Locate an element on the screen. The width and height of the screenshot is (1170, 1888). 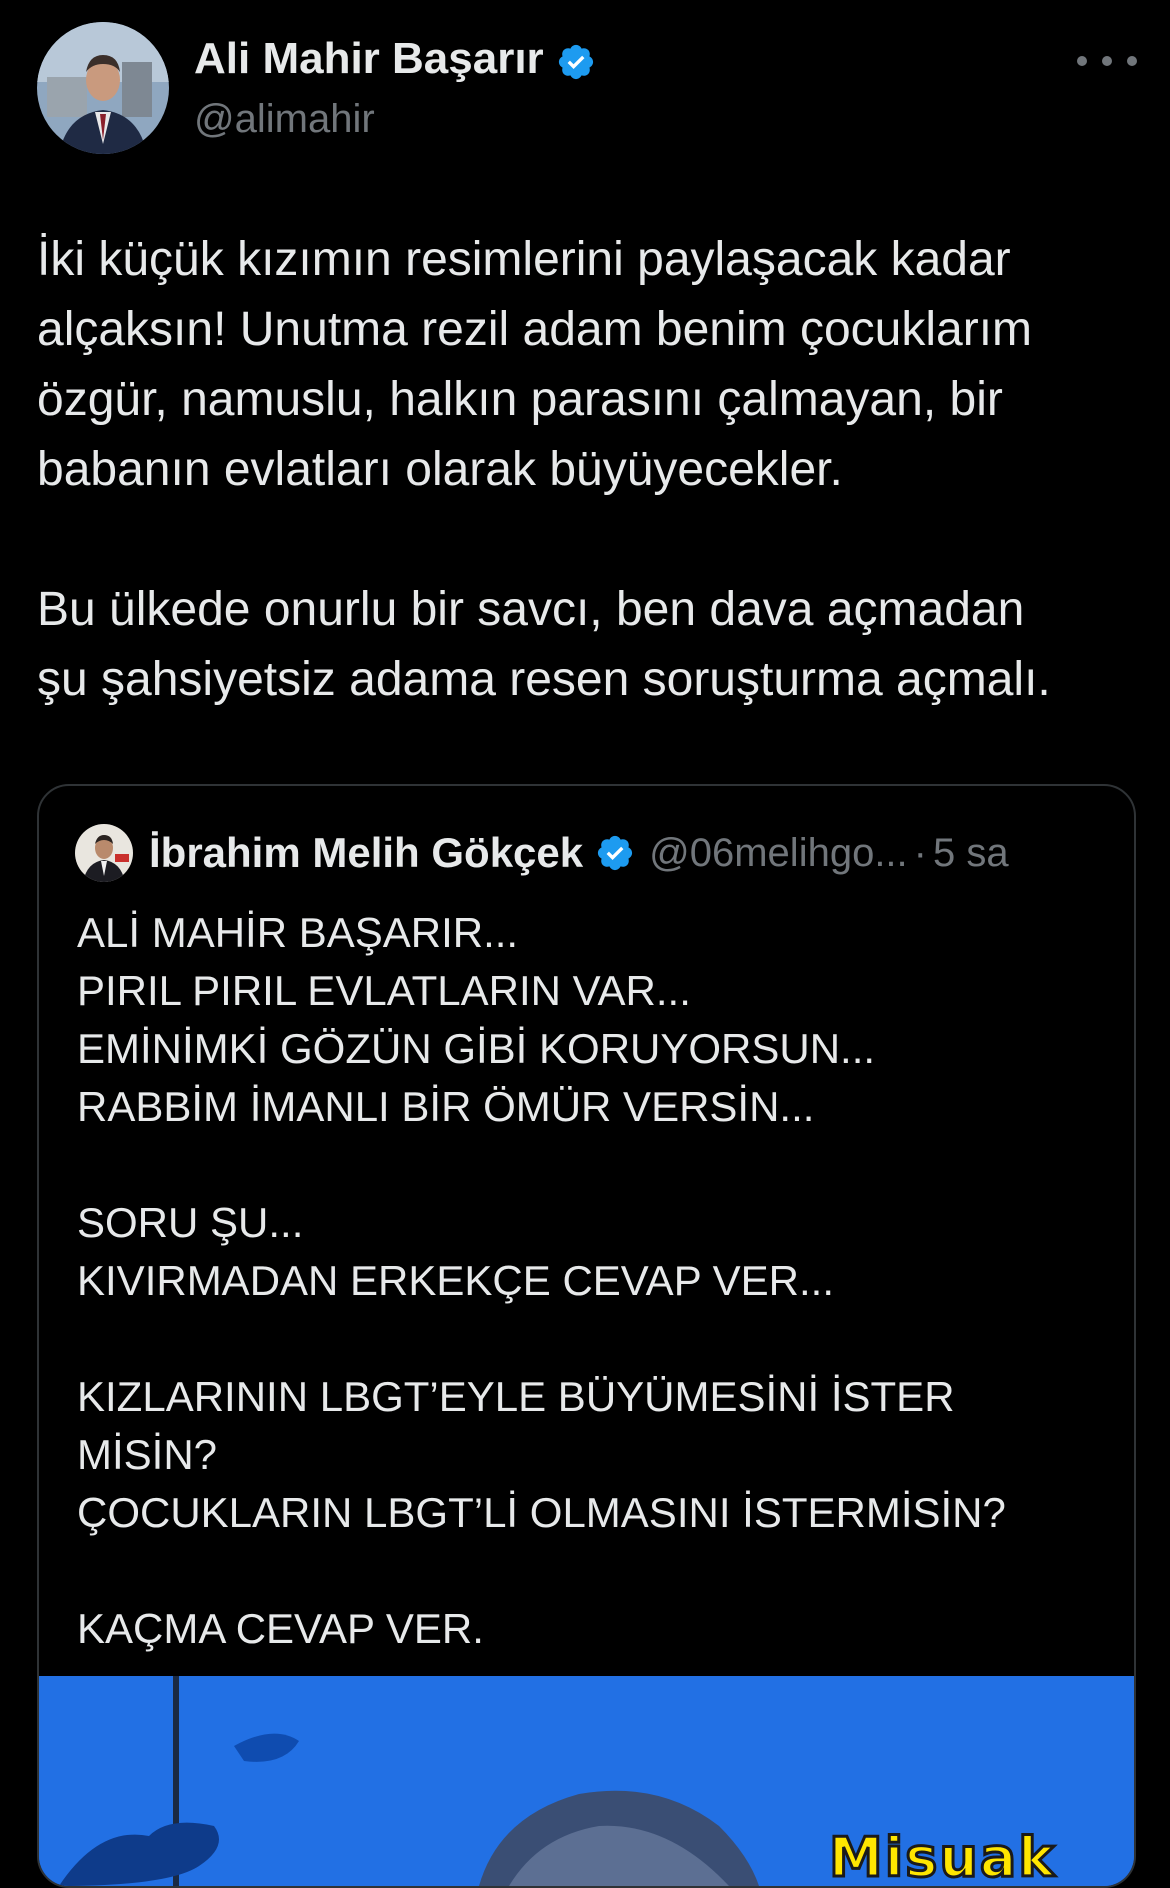
more-horizontal-icon is located at coordinates (1107, 61).